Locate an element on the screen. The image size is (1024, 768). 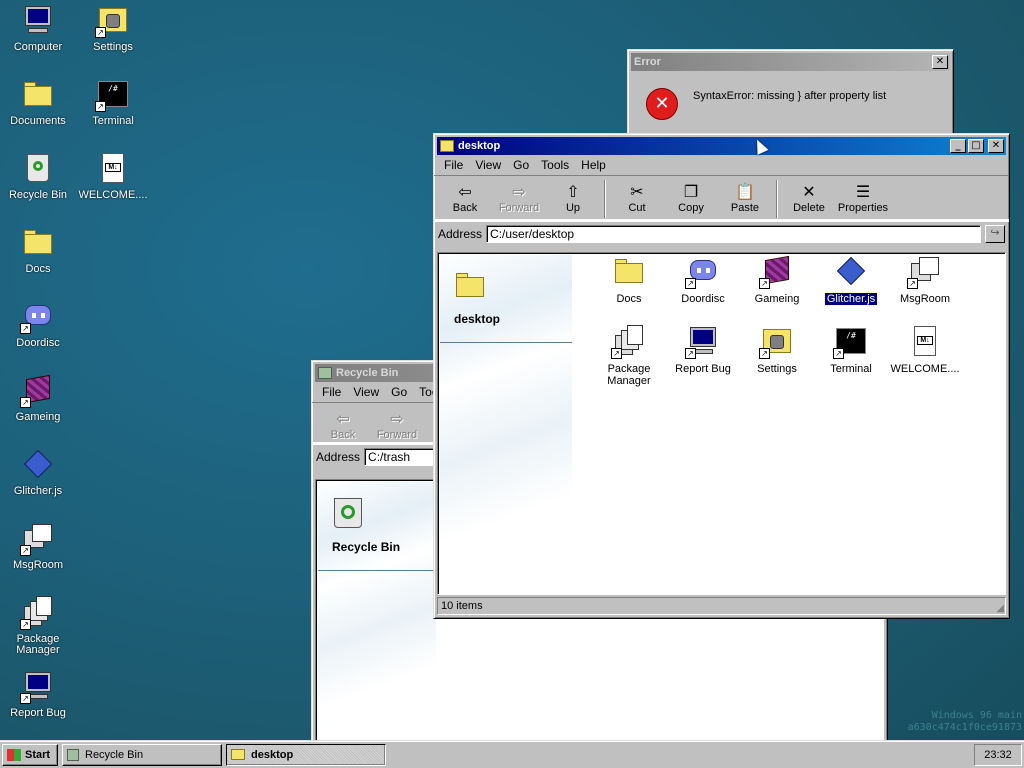
error-icon: ✕ is located at coordinates (662, 104).